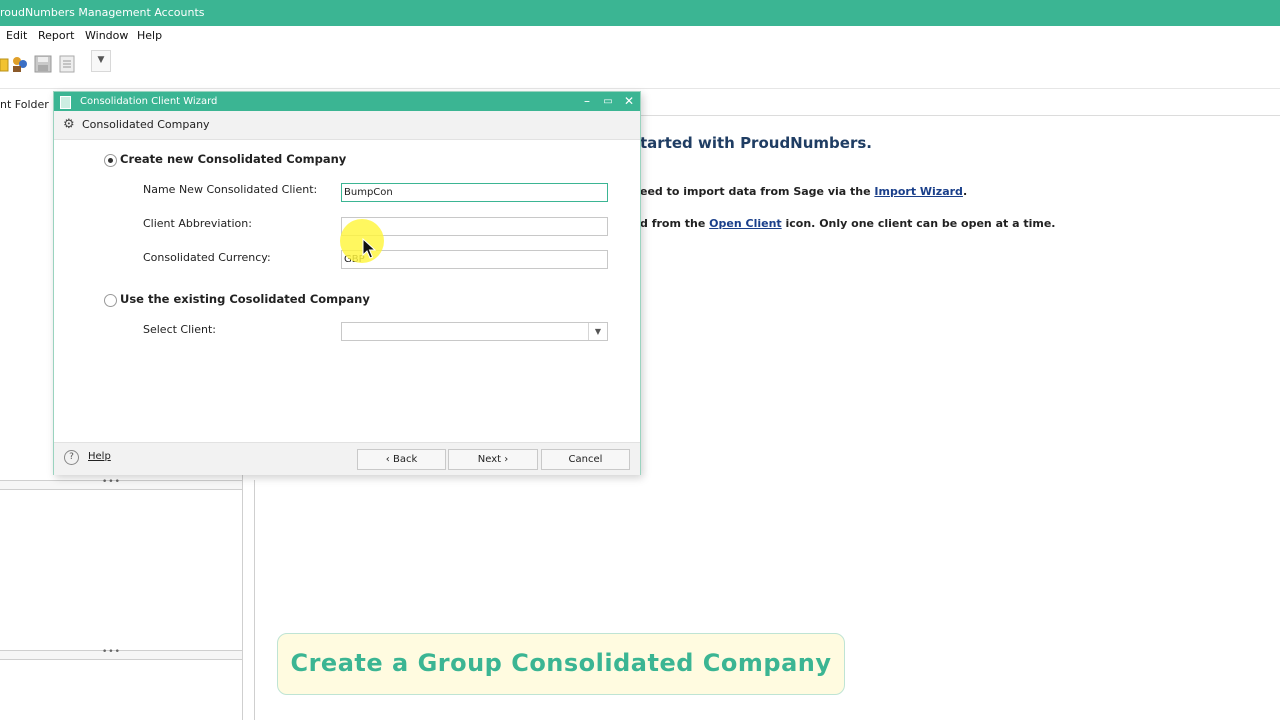 The width and height of the screenshot is (1280, 720). I want to click on clients-icon, so click(20, 64).